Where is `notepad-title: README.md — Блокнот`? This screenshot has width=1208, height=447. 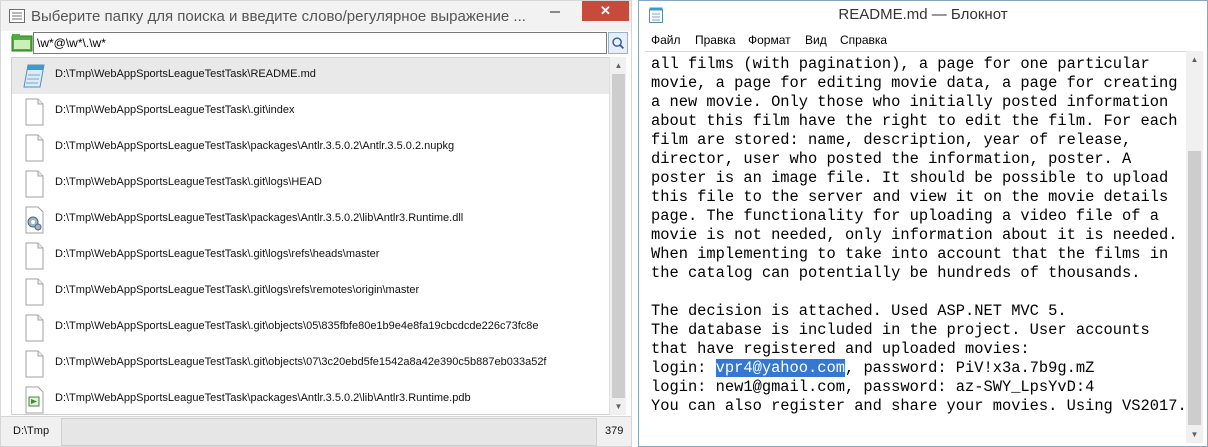
notepad-title: README.md — Блокнот is located at coordinates (923, 14).